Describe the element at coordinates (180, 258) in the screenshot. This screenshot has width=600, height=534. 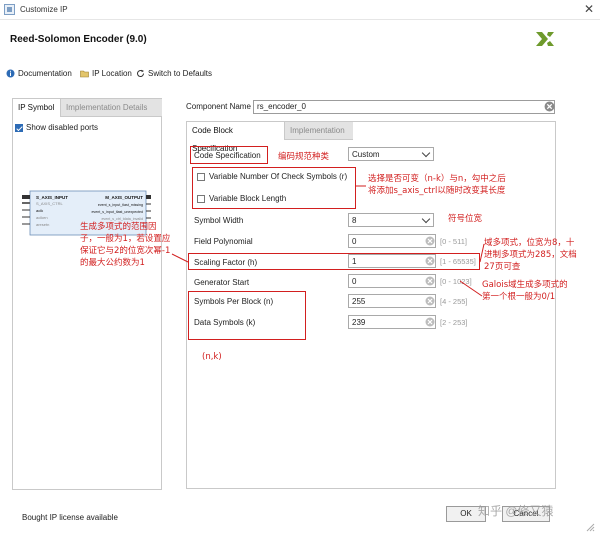
I see `connector-scaling` at that location.